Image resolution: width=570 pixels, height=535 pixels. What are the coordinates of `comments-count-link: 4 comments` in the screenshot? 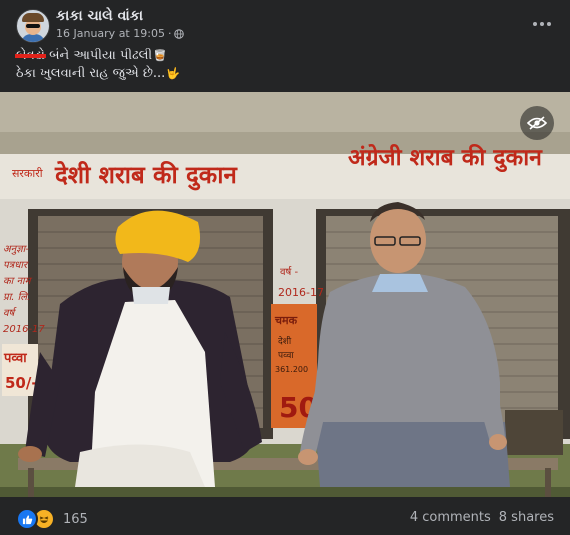 It's located at (450, 517).